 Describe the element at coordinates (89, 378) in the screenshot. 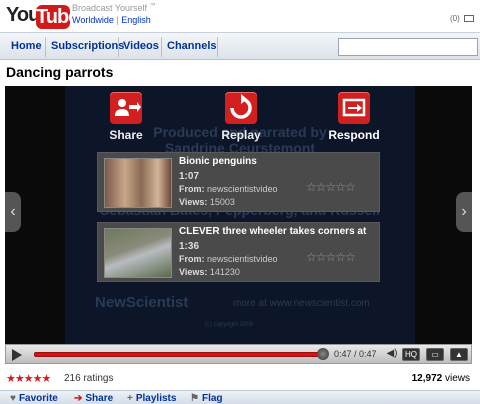

I see `rating-count: 216 ratings` at that location.